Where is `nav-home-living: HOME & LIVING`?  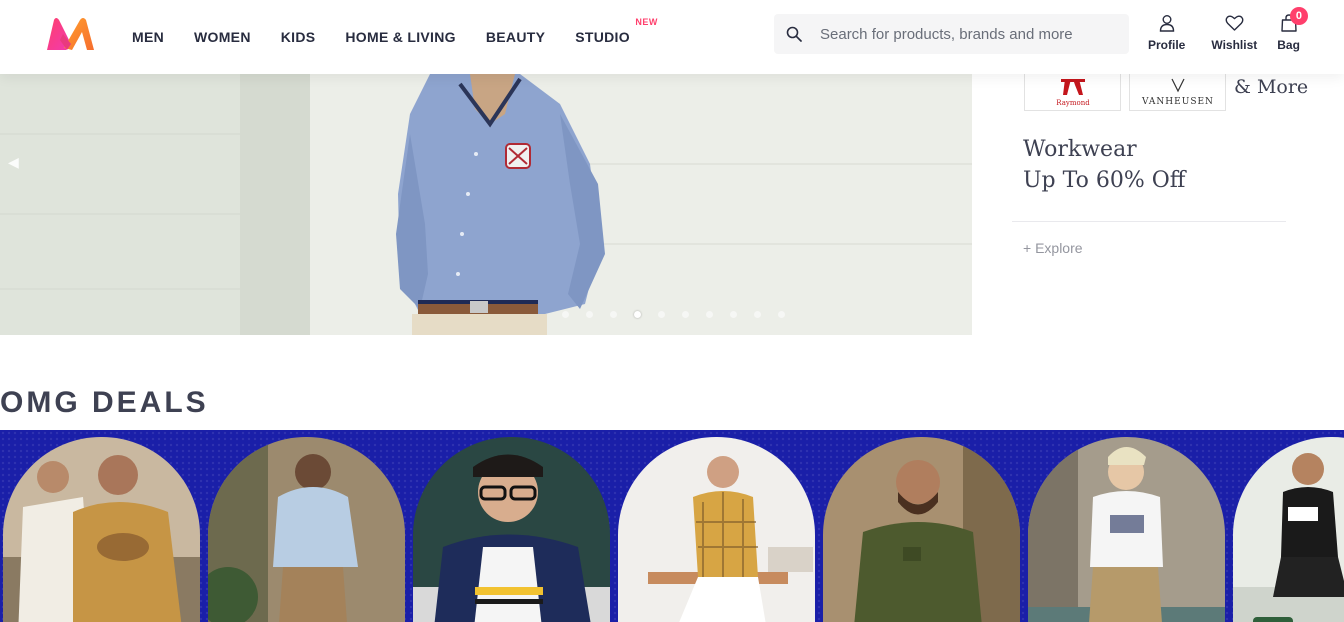
nav-home-living: HOME & LIVING is located at coordinates (400, 37).